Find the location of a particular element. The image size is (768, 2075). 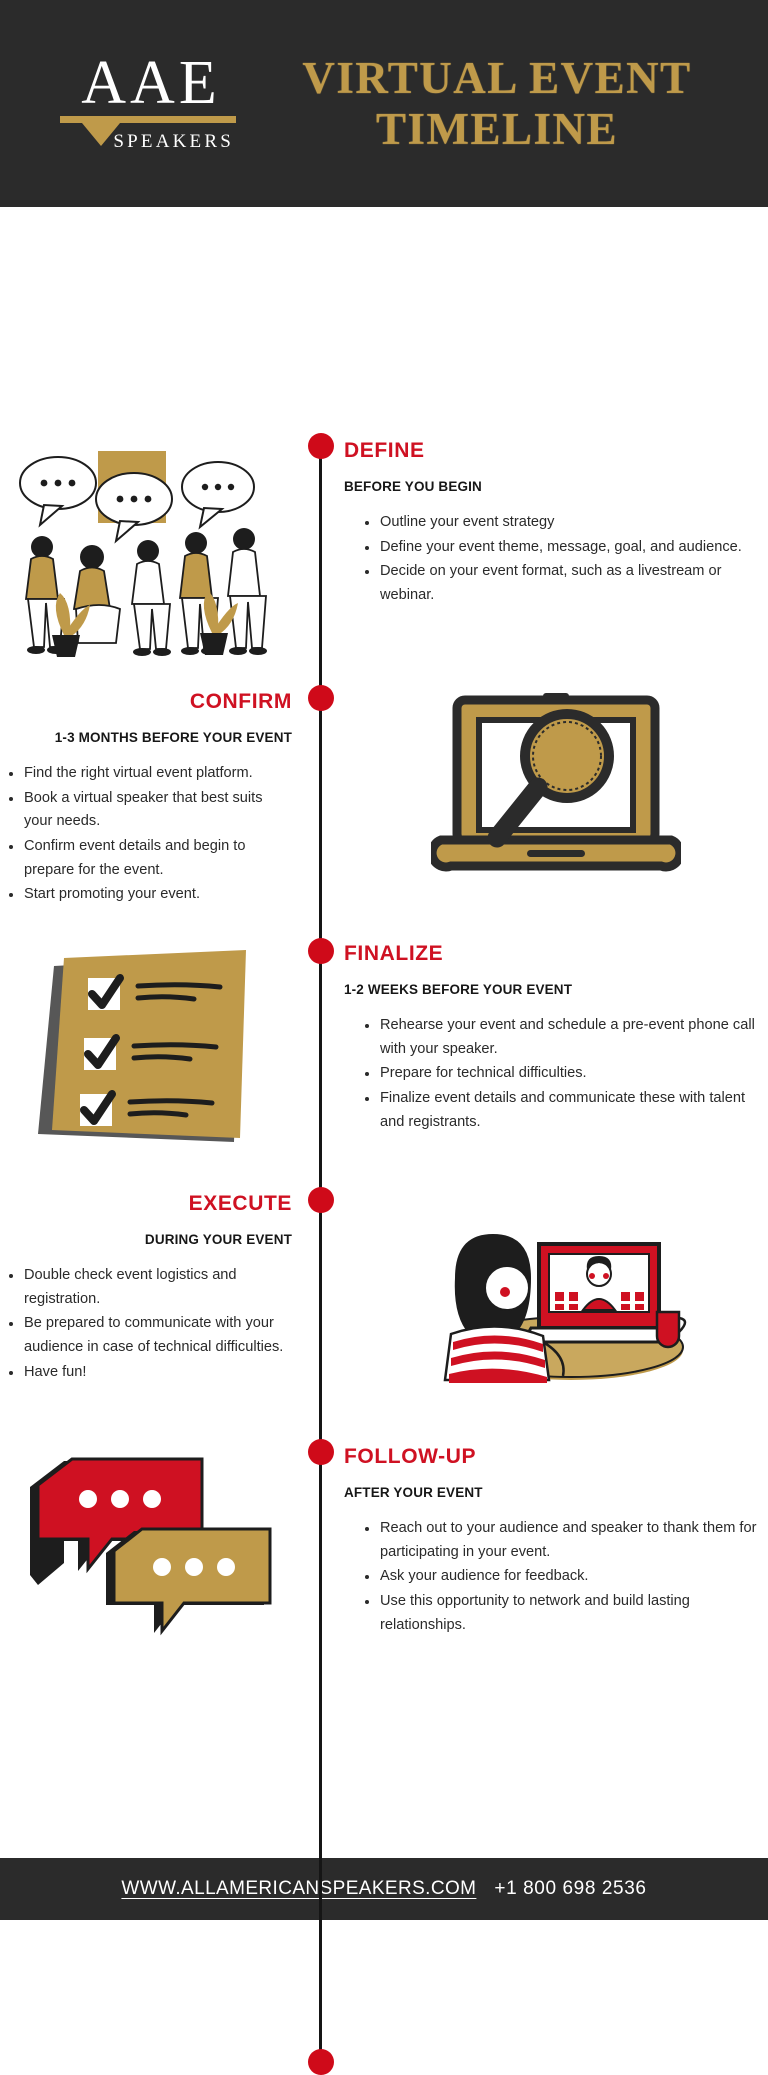

page-title: VIRTUAL EVENT TIMELINE is located at coordinates (514, 103).